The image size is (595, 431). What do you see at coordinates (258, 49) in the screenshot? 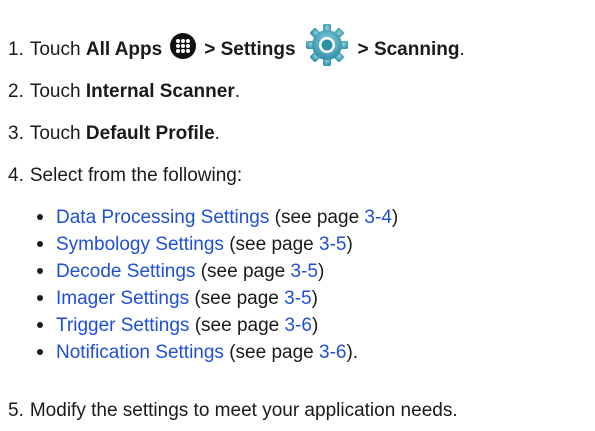
I see `settings-label: Settings` at bounding box center [258, 49].